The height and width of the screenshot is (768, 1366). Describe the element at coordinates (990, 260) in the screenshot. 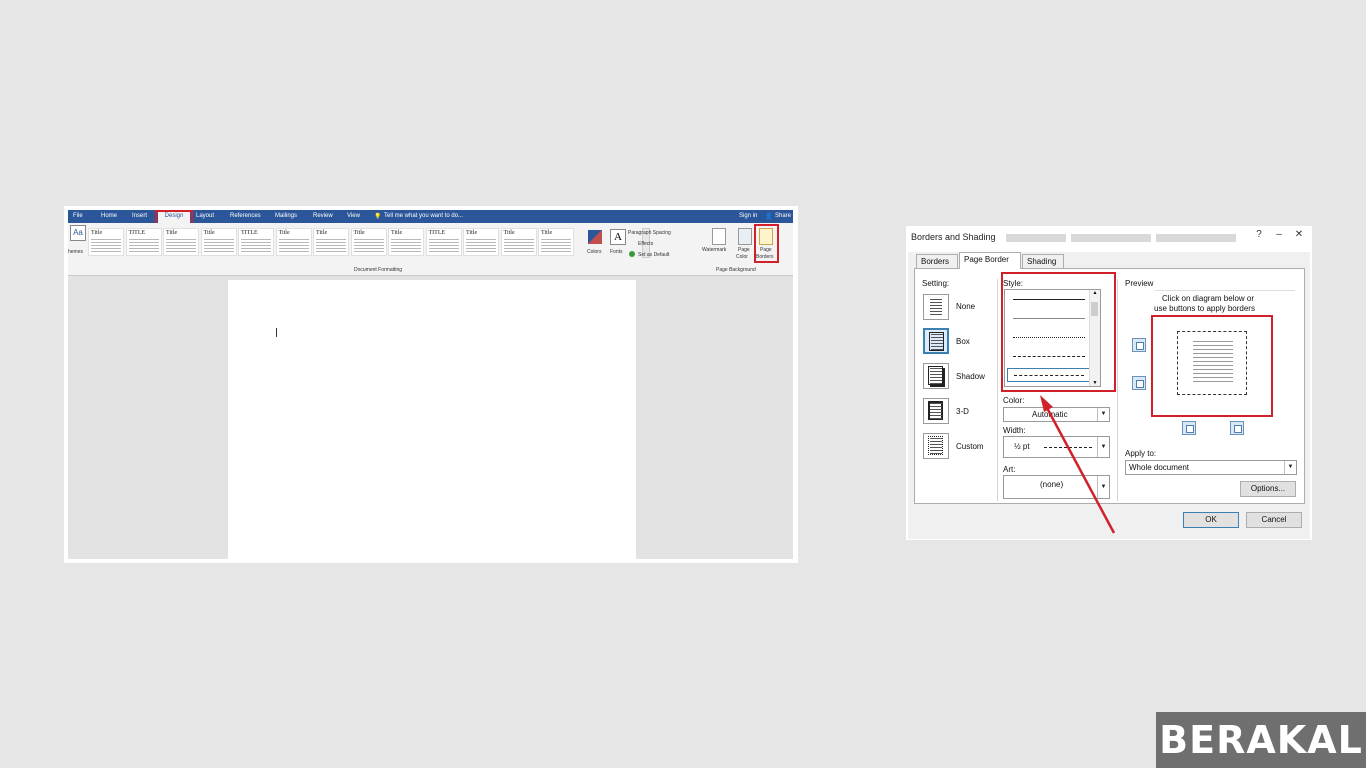

I see `tab-page-border: Page Border` at that location.